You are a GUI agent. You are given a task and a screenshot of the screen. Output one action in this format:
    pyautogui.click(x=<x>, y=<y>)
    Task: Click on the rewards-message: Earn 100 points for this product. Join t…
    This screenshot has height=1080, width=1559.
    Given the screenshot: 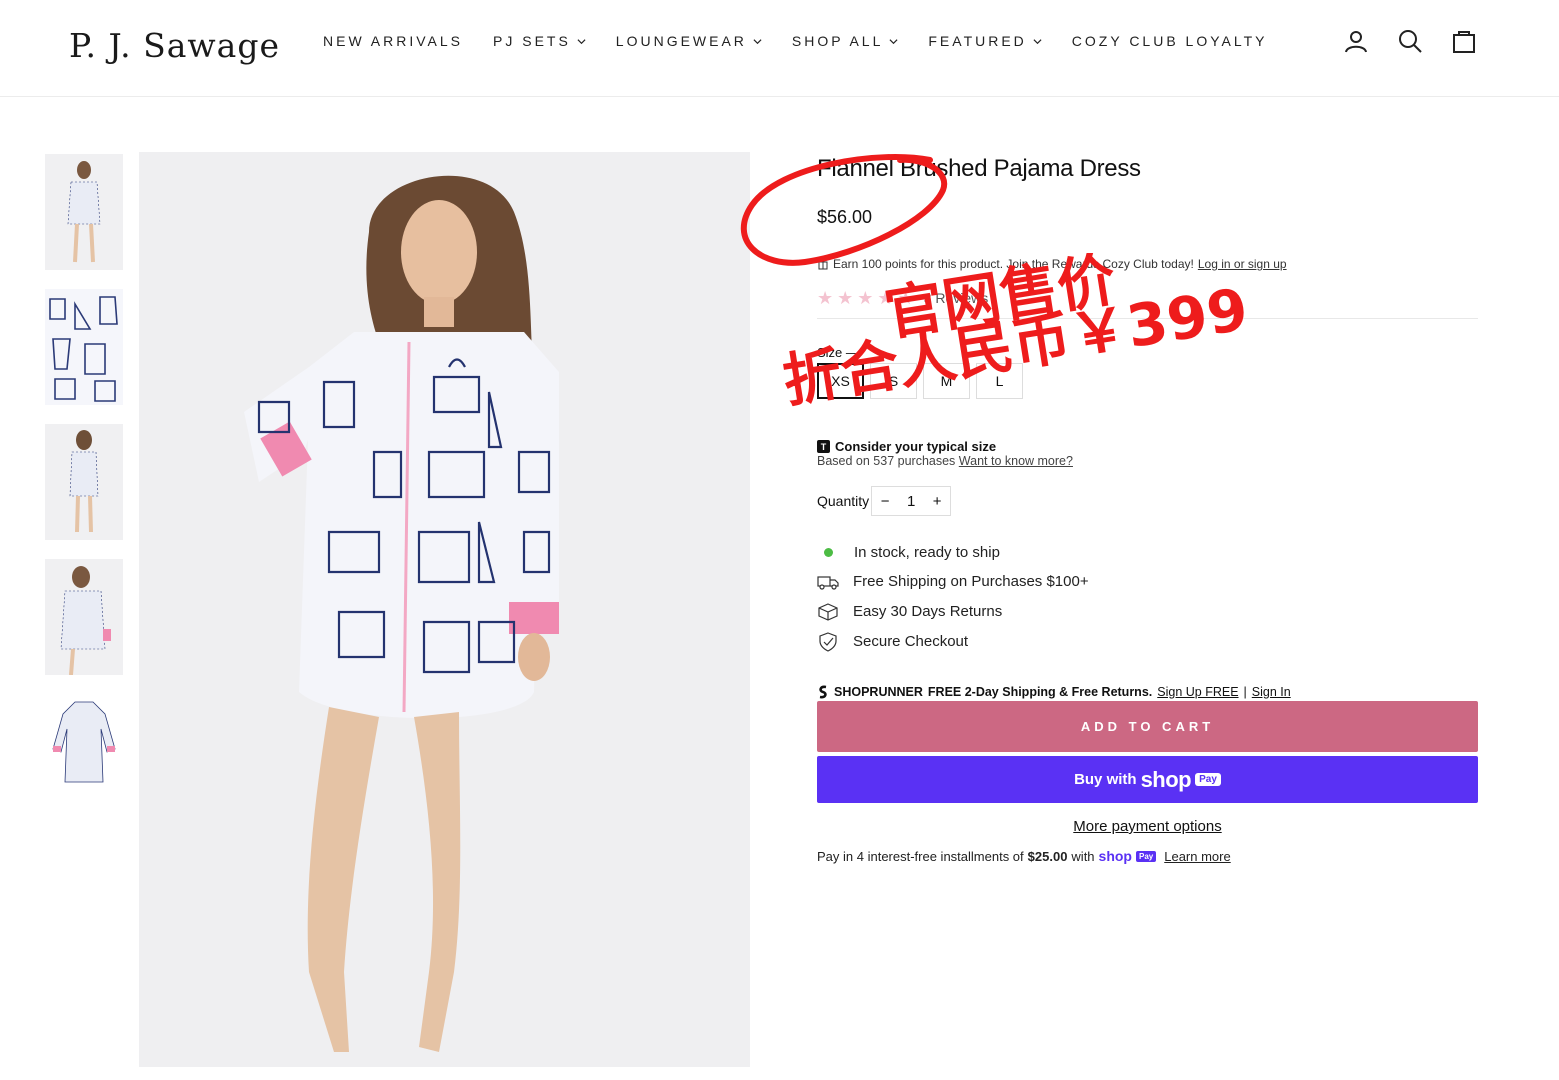 What is the action you would take?
    pyautogui.click(x=1147, y=264)
    